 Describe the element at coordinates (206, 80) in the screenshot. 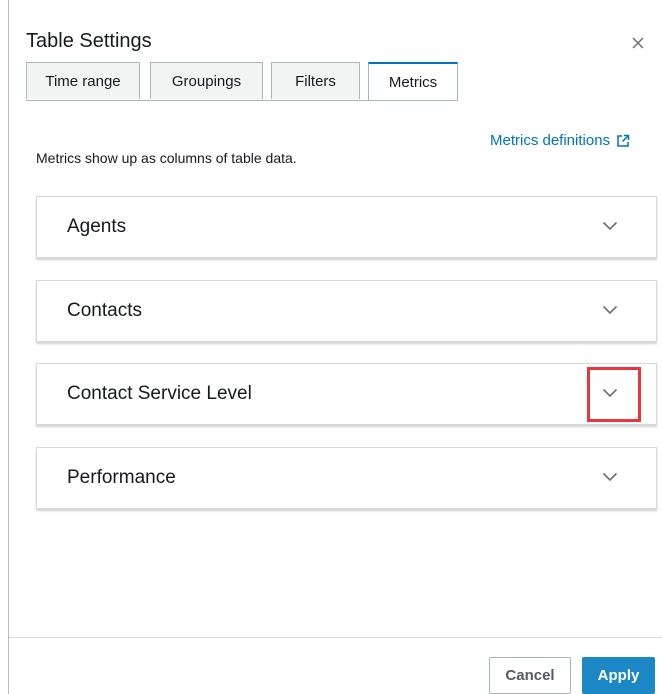

I see `tab-groupings: Groupings` at that location.